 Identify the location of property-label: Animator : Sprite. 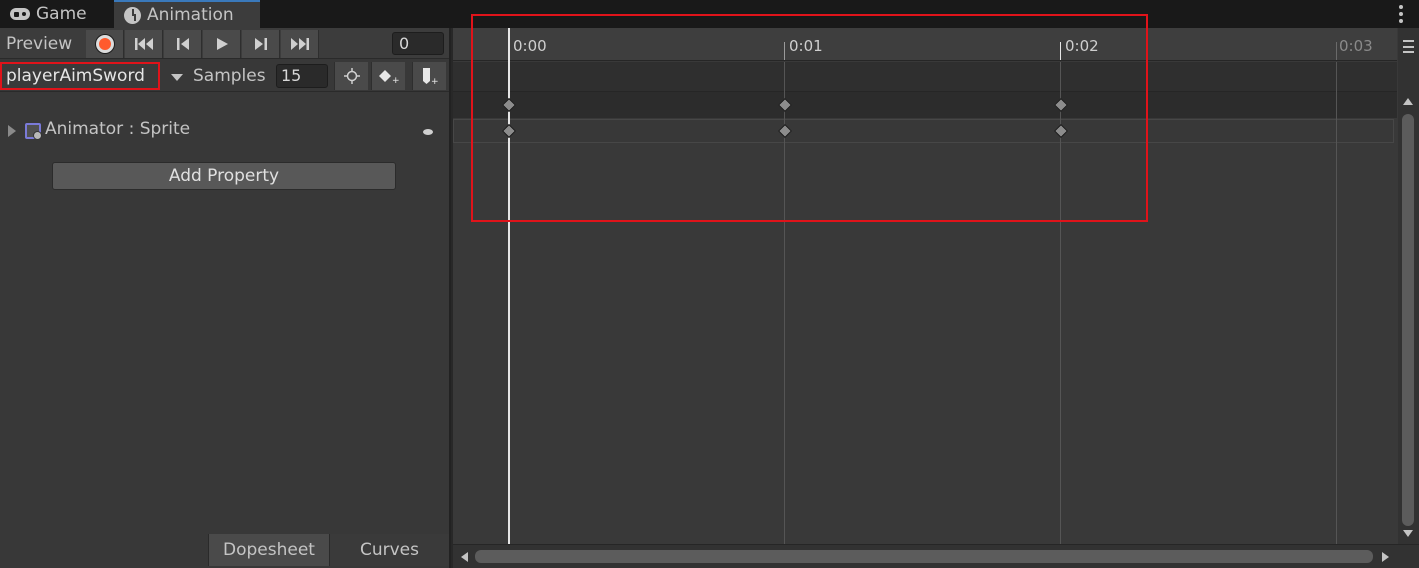
(118, 129).